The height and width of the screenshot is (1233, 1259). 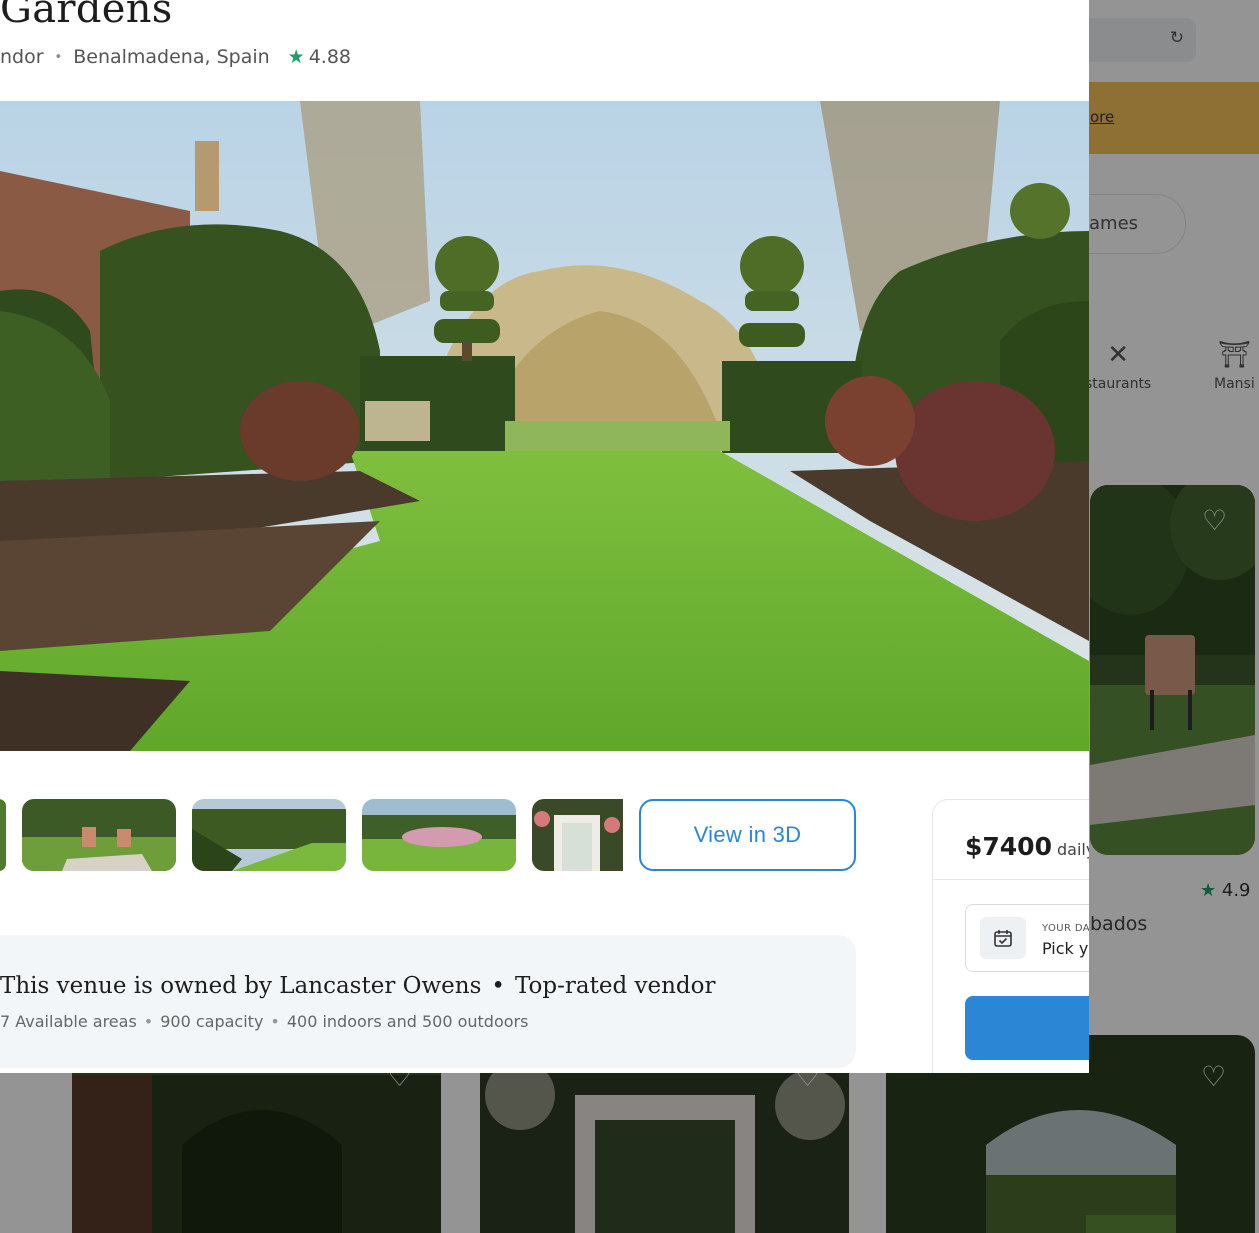 I want to click on venue-type: ndor, so click(x=22, y=57).